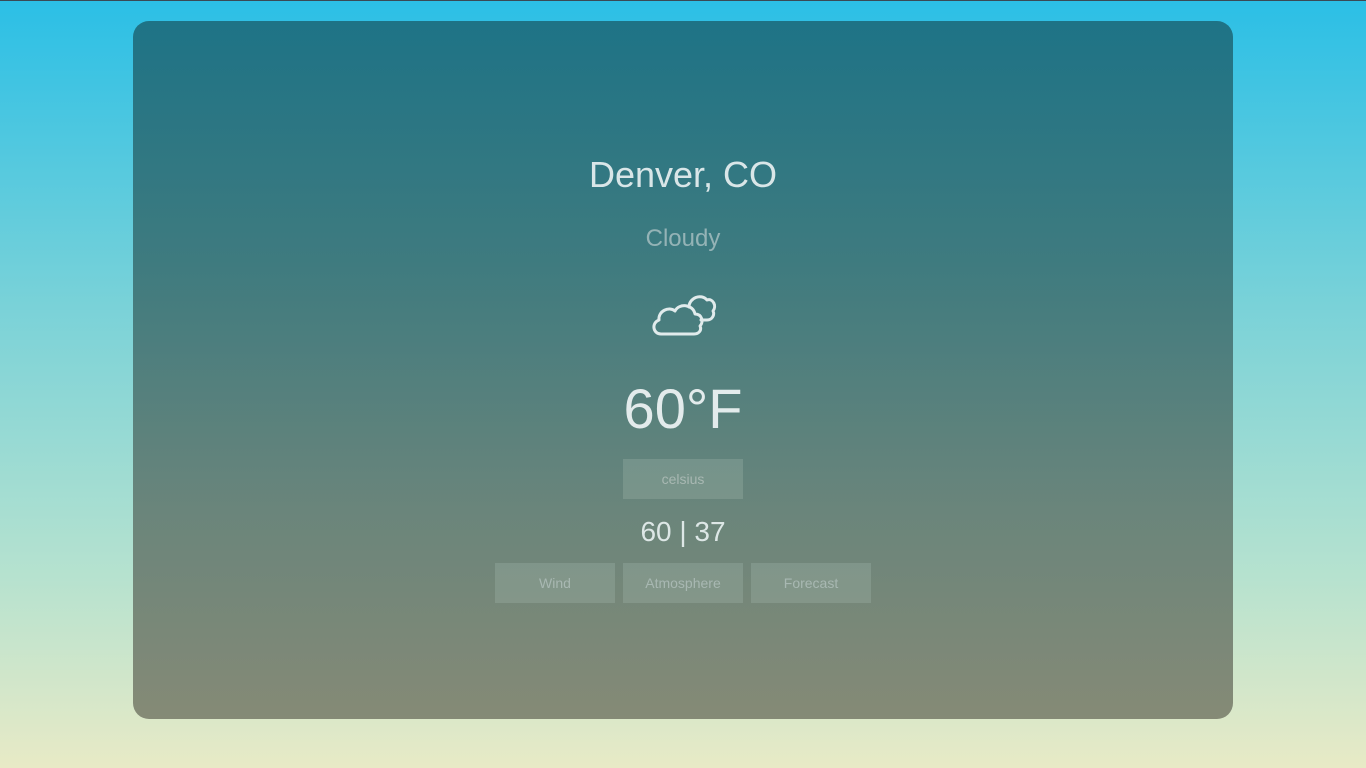 The height and width of the screenshot is (768, 1366). Describe the element at coordinates (683, 408) in the screenshot. I see `current-temperature: 60°F` at that location.